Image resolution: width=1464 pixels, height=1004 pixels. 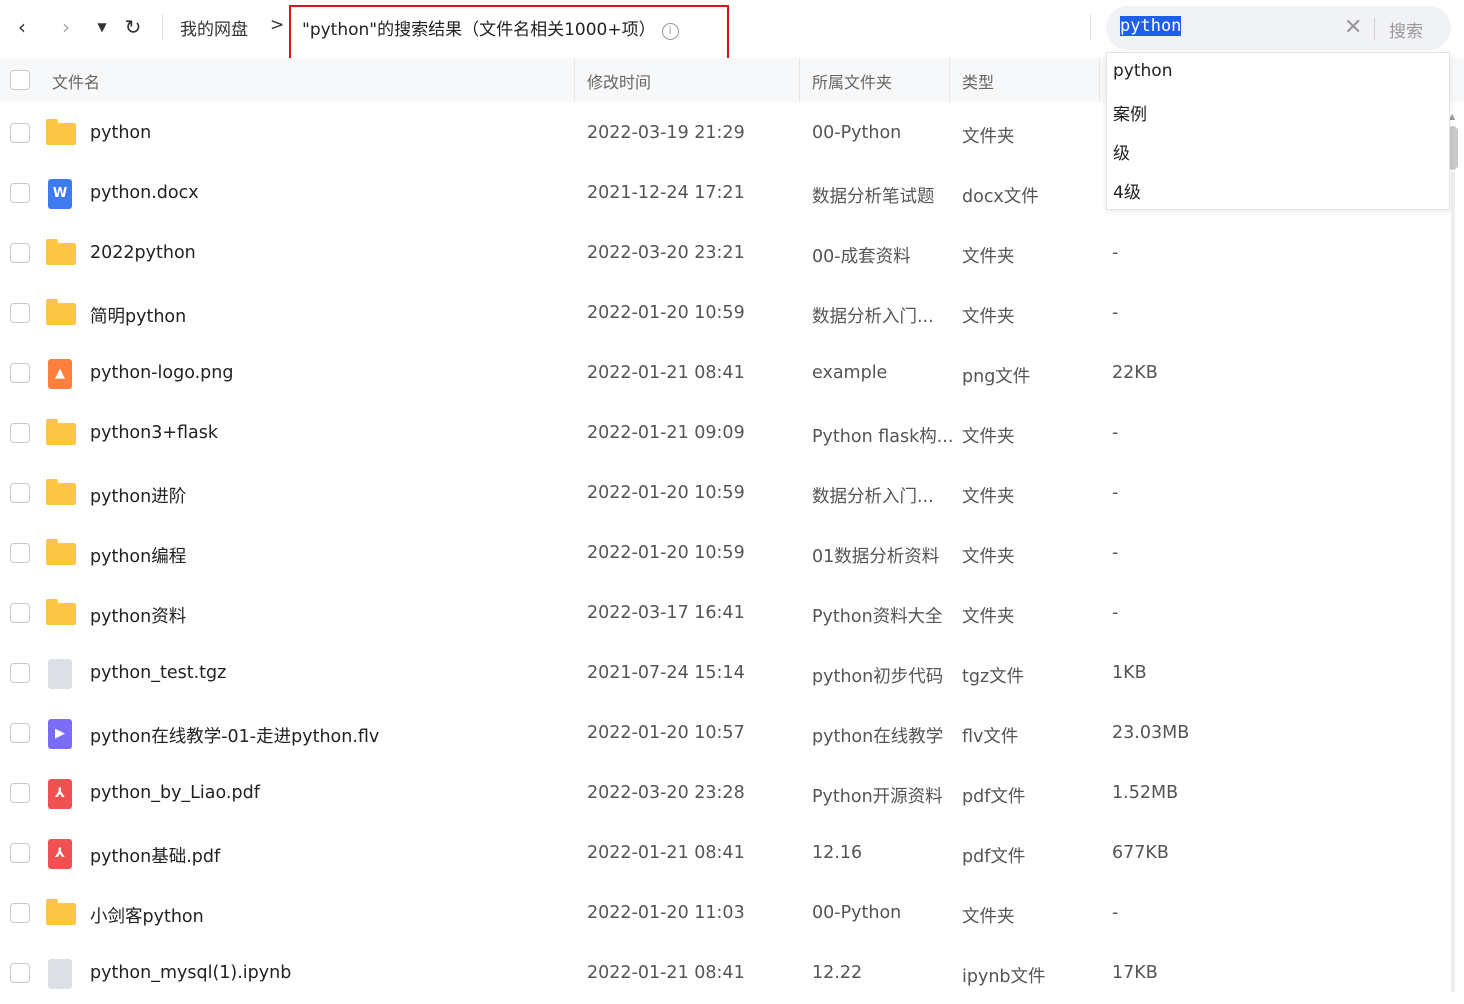 I want to click on column-header-time: 修改时间, so click(x=619, y=81).